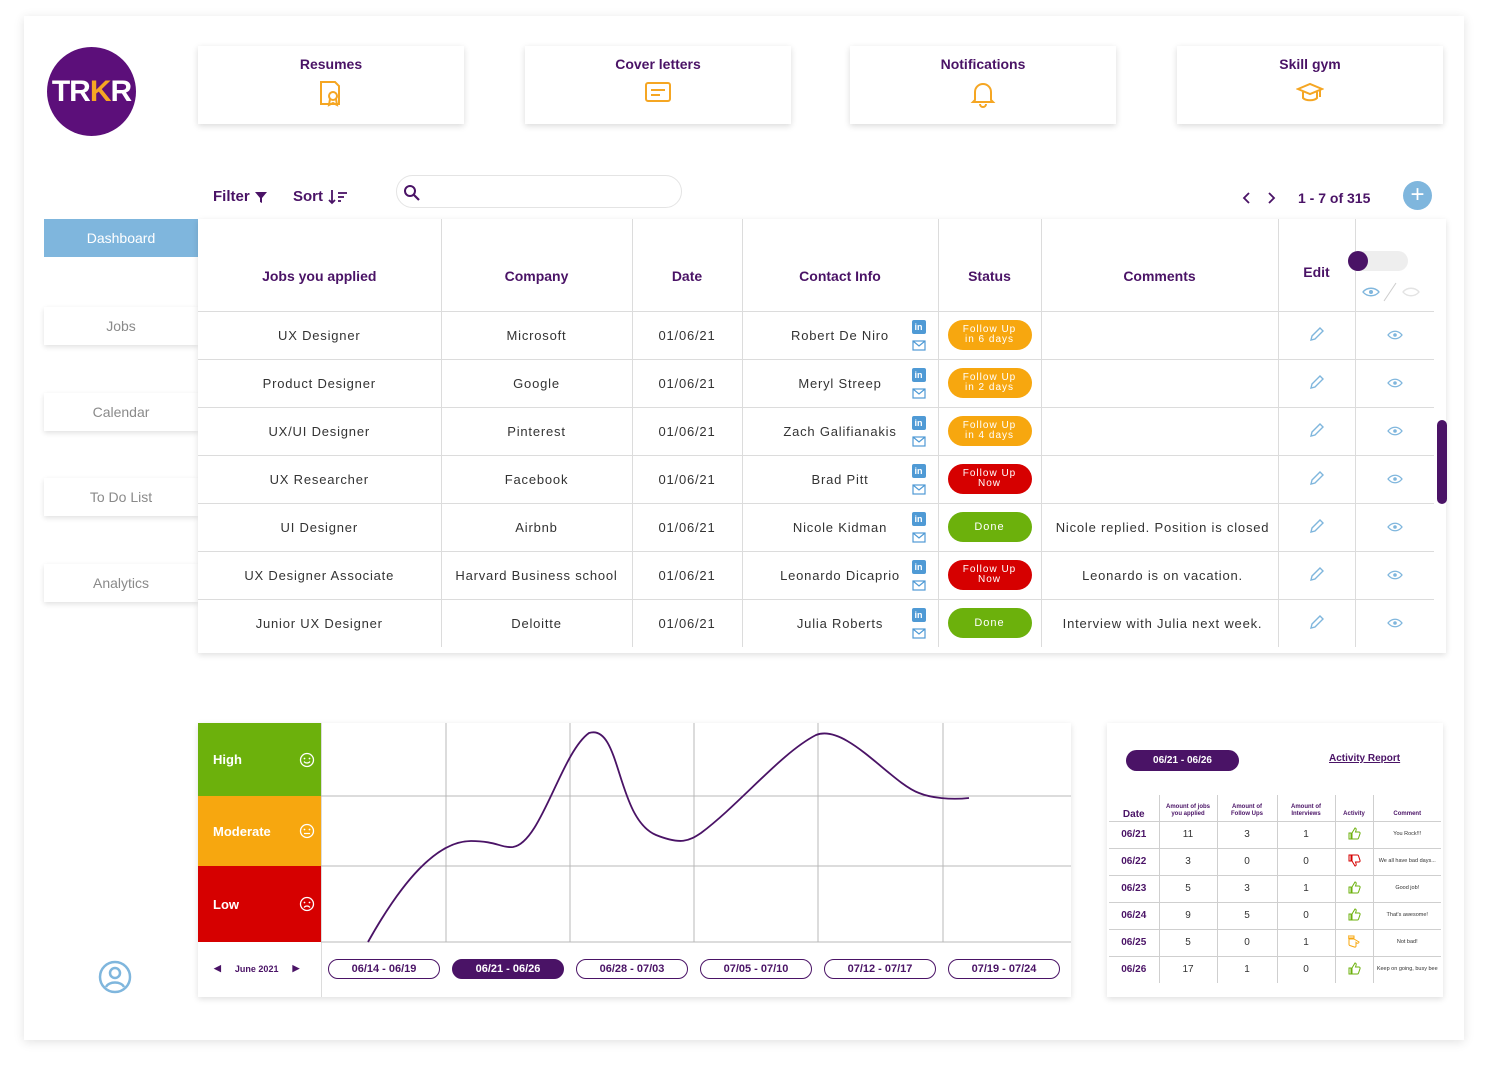 The image size is (1488, 1072). Describe the element at coordinates (1247, 198) in the screenshot. I see `prev-page-icon` at that location.